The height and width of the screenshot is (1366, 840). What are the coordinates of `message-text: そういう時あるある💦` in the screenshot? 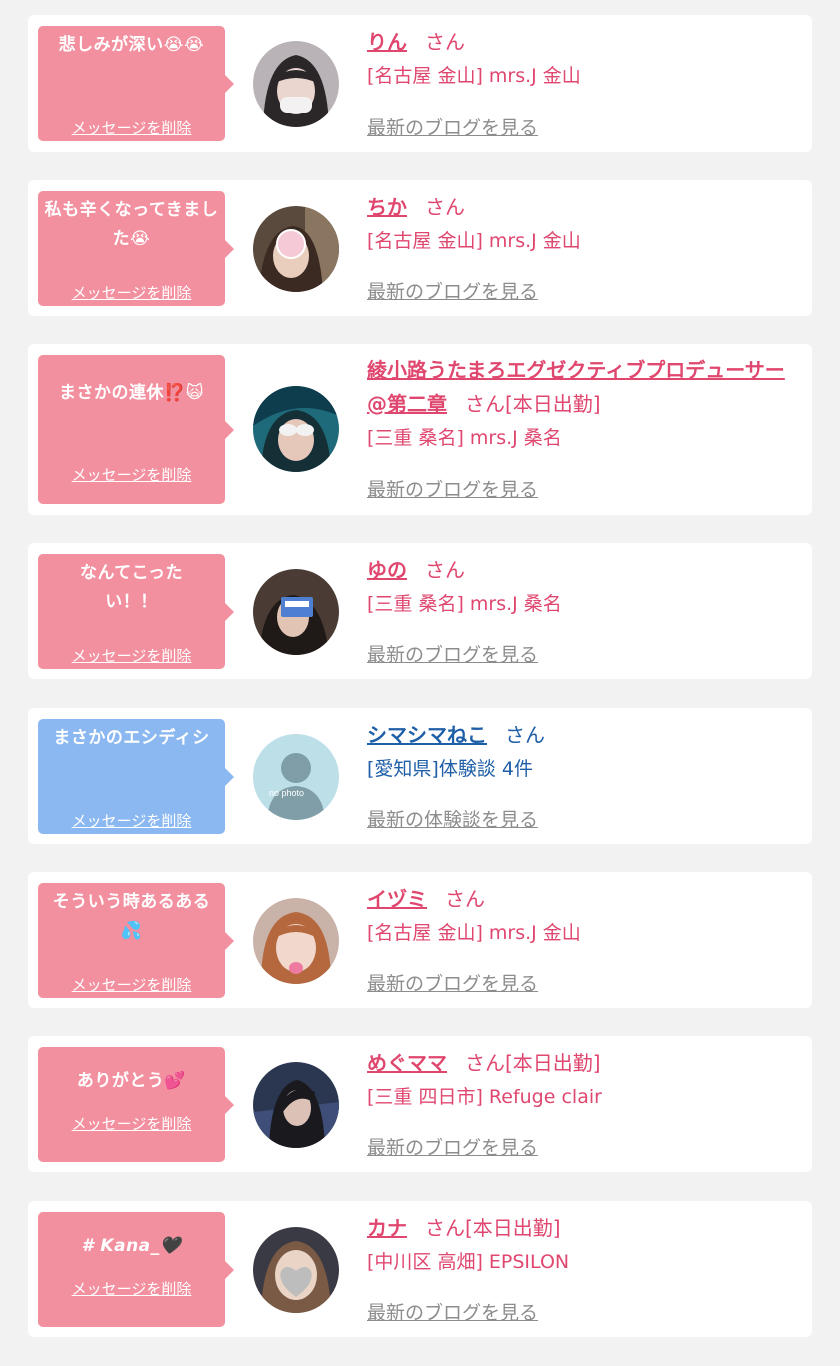 It's located at (131, 916).